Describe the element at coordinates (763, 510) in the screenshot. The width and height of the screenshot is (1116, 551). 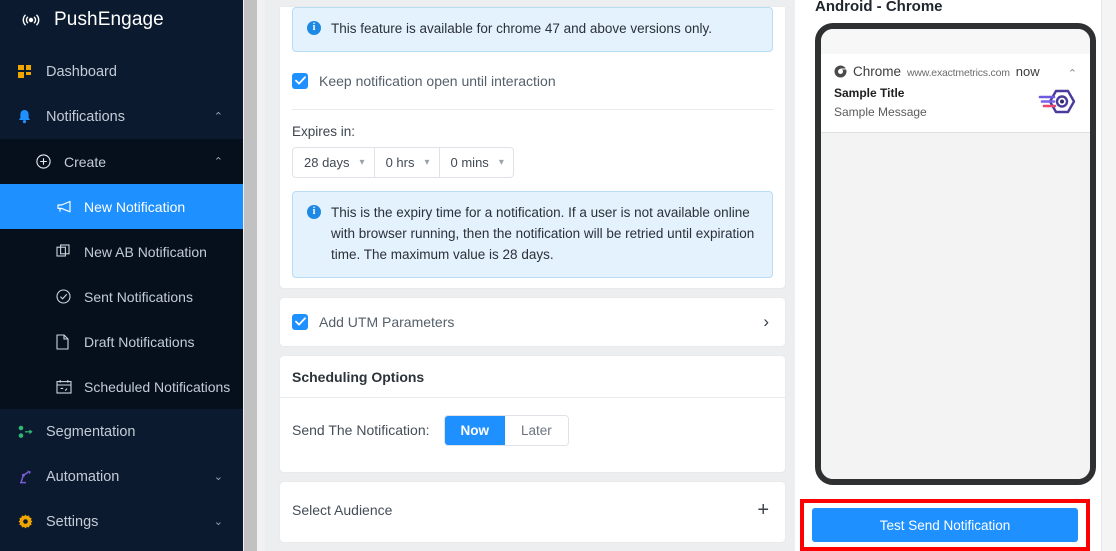
I see `plus-icon: +` at that location.